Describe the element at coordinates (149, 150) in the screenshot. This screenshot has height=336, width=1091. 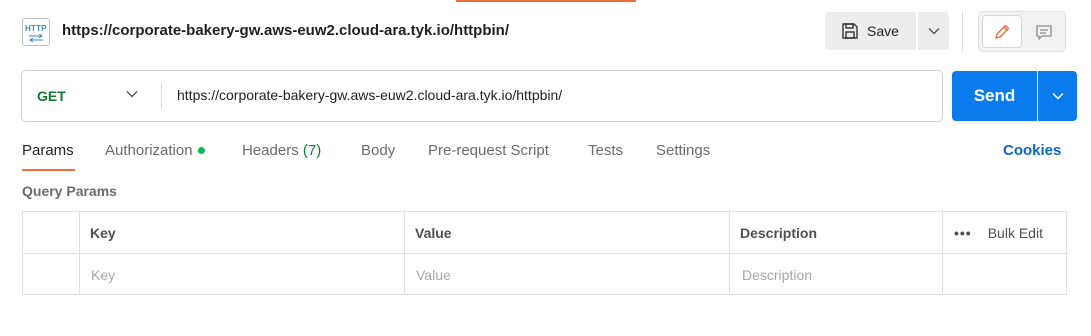
I see `tab-authorization-label: Authorization` at that location.